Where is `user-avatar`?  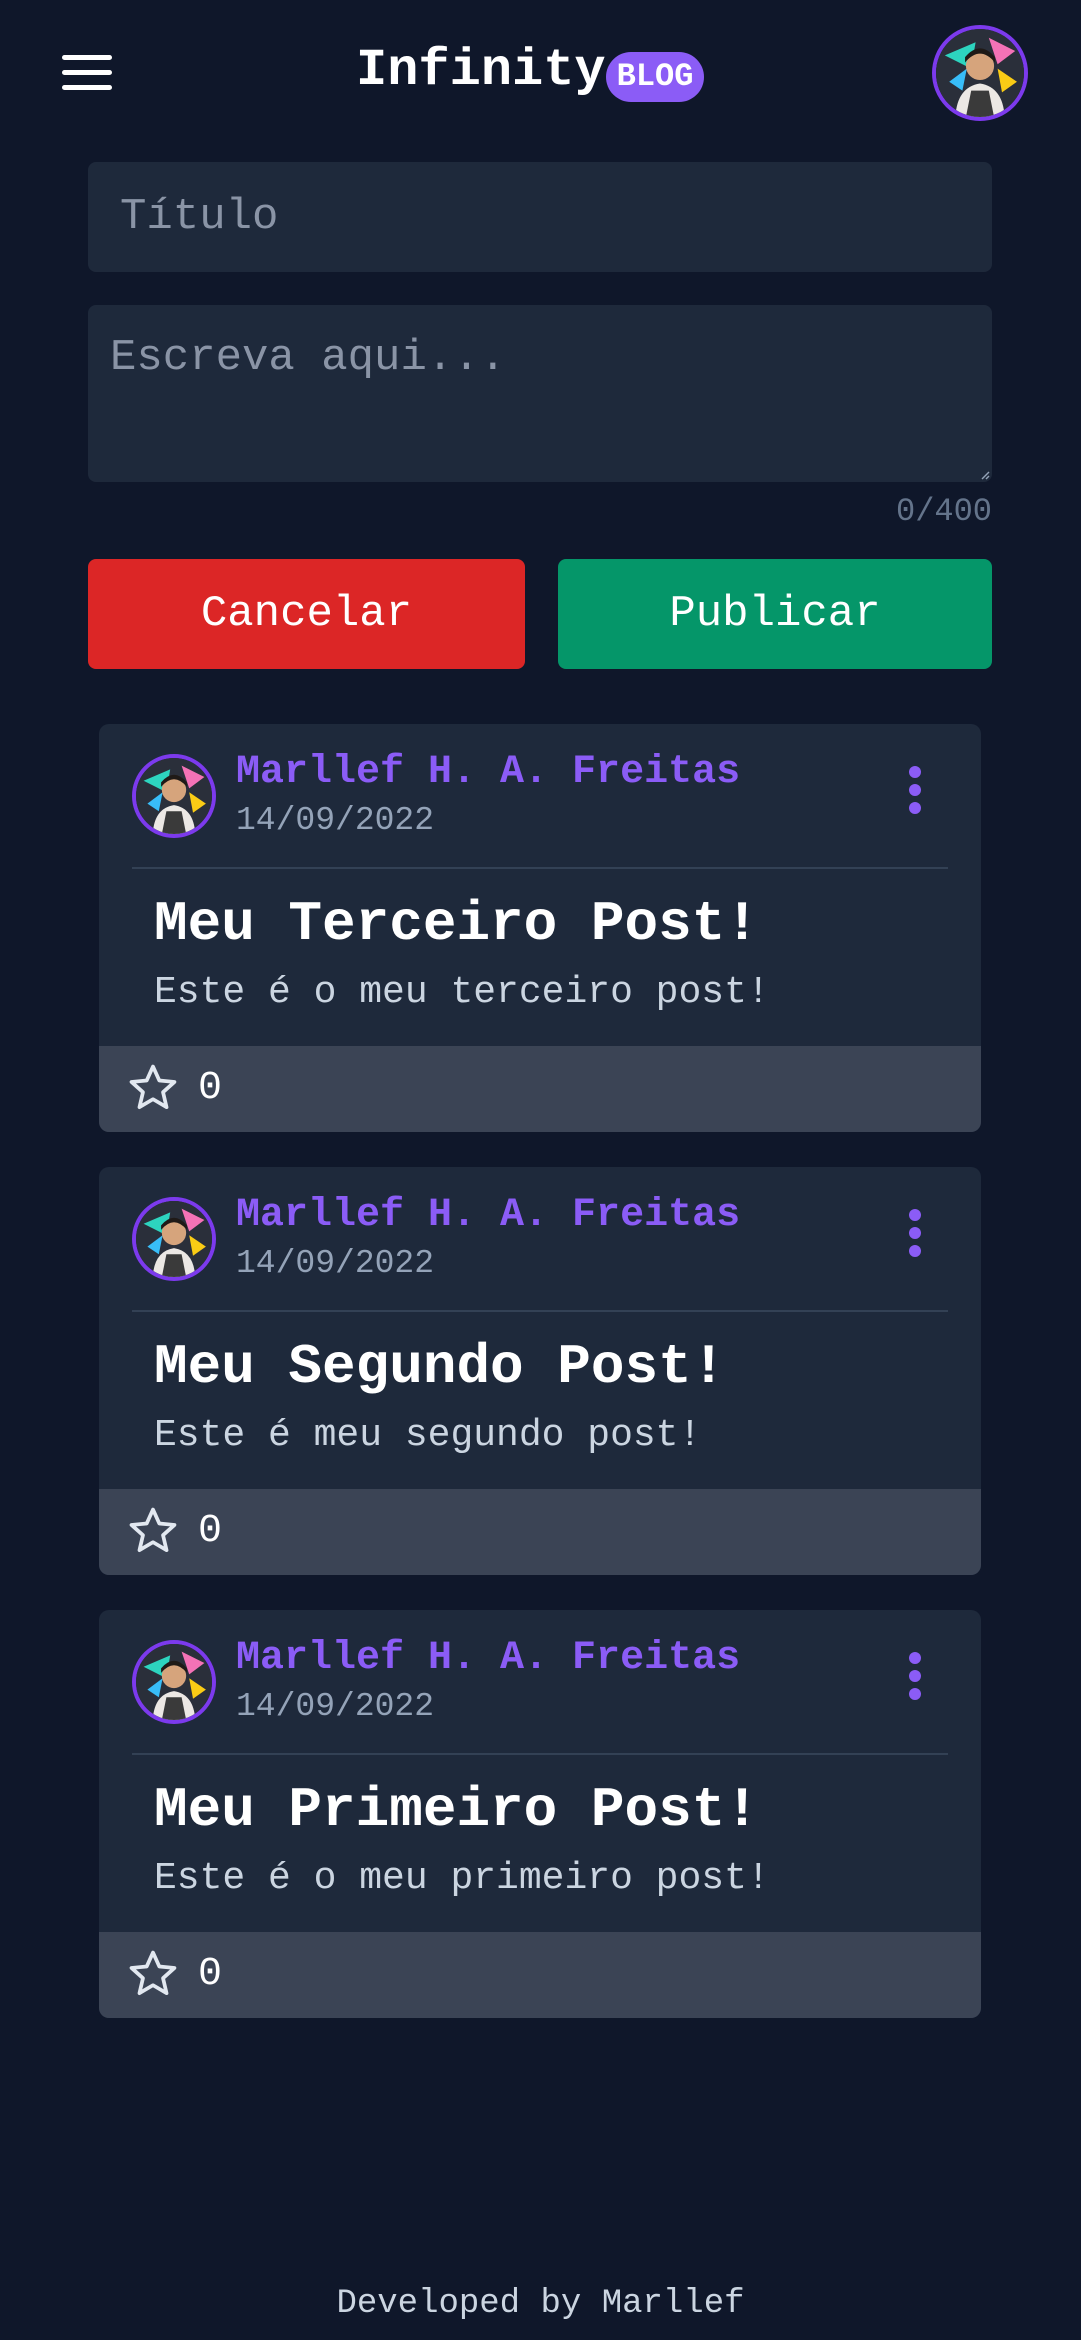 user-avatar is located at coordinates (980, 73).